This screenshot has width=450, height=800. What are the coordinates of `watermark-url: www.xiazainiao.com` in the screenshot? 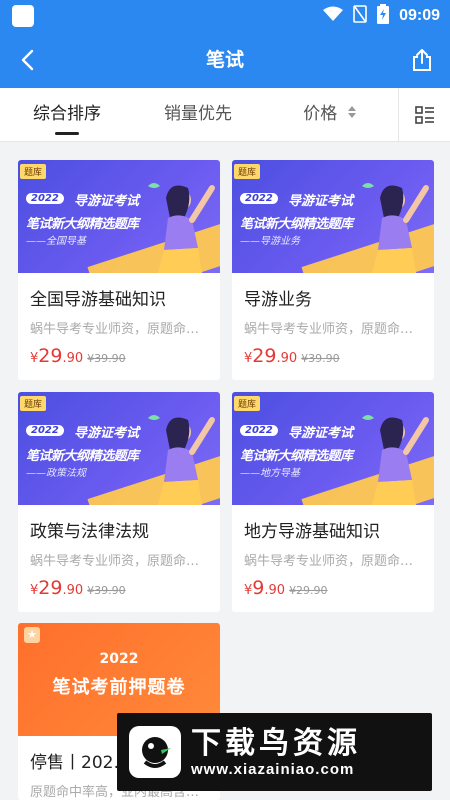 It's located at (273, 769).